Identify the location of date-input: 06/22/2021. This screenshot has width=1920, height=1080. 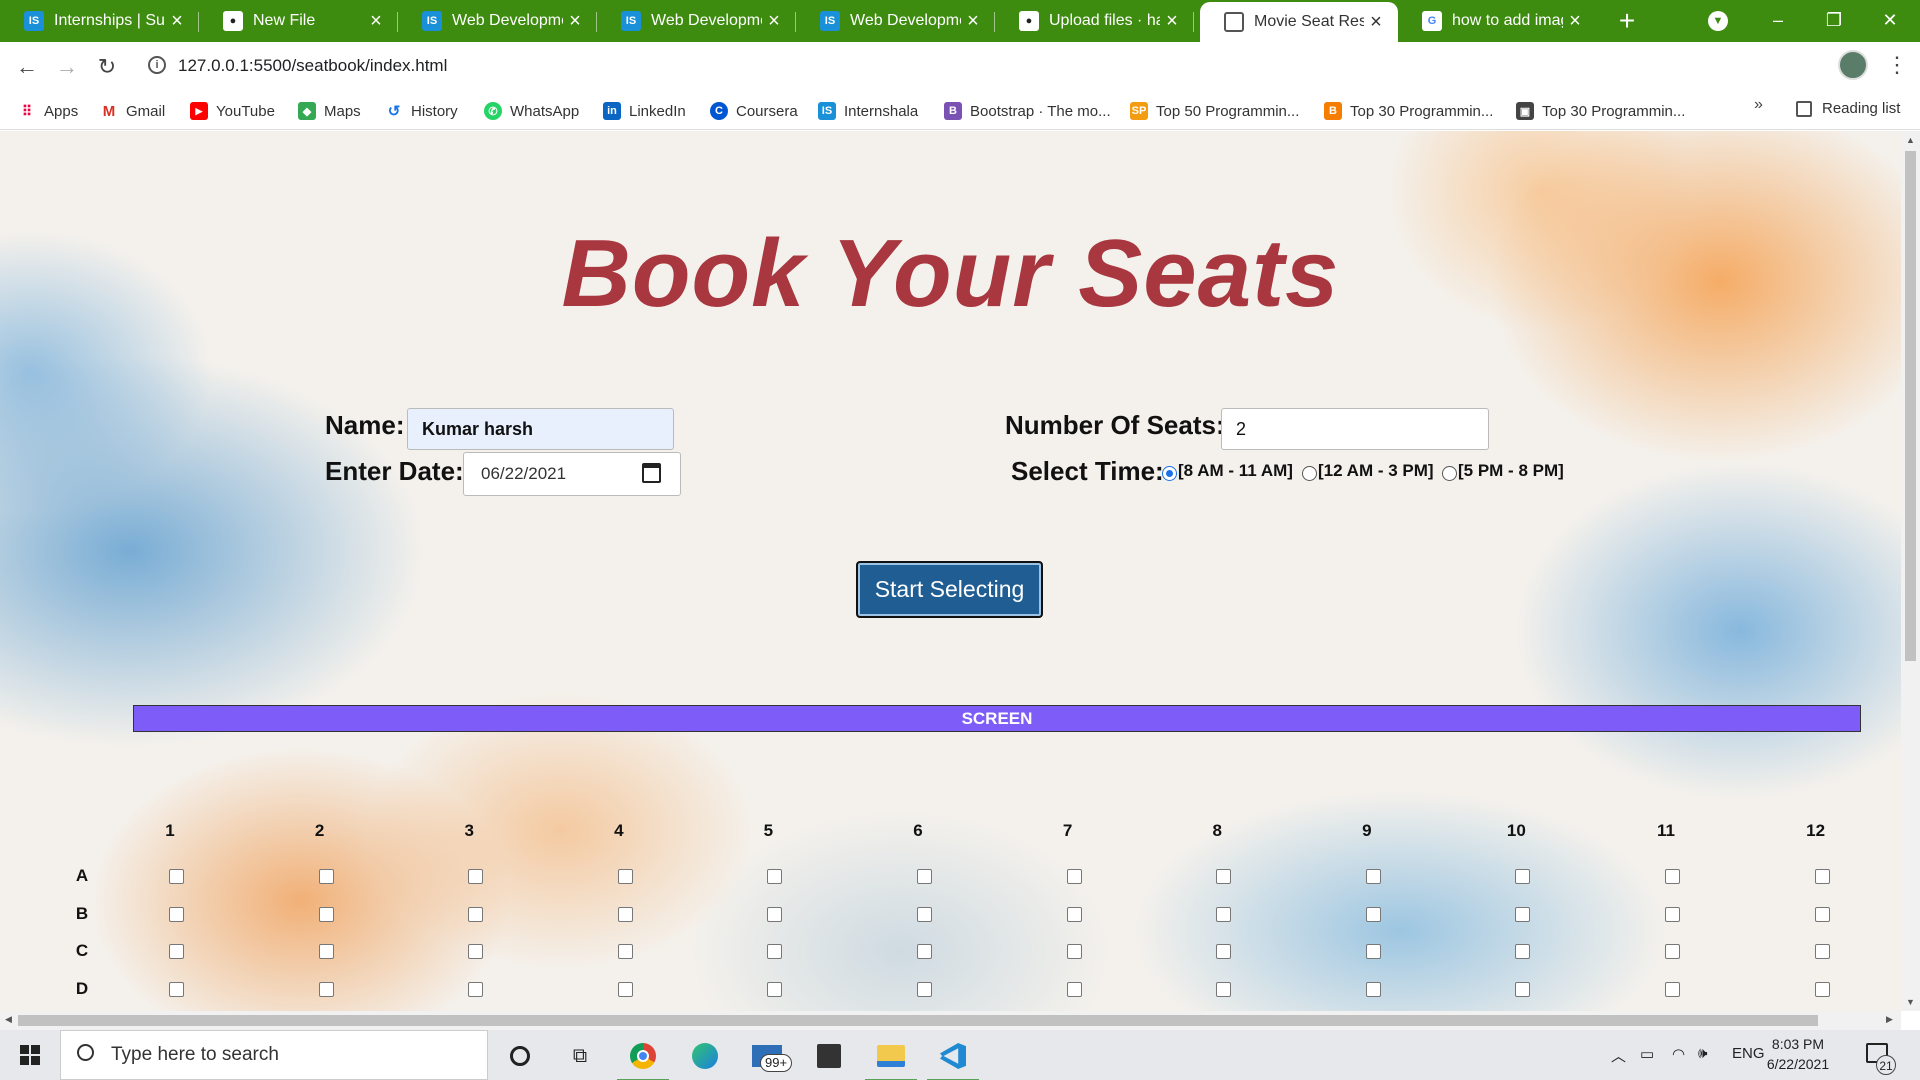
(572, 474).